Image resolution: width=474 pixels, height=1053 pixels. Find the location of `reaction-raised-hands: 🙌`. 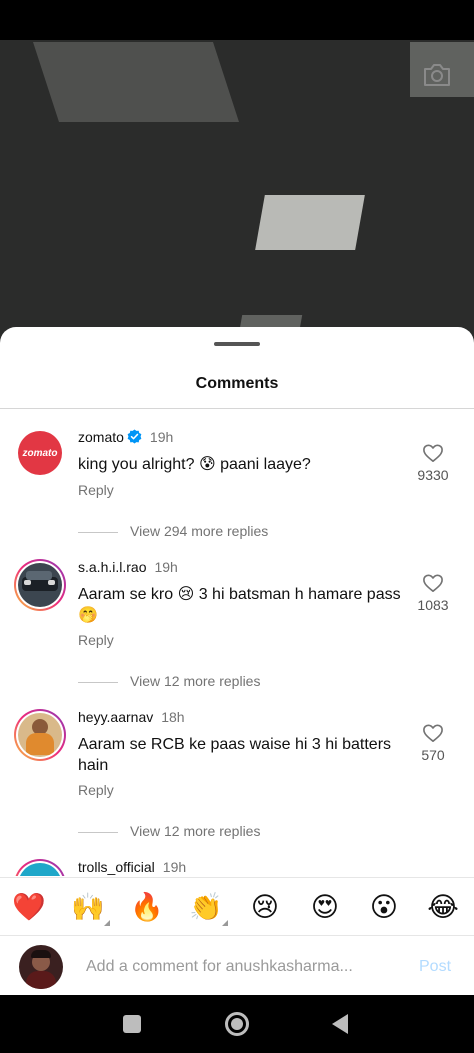

reaction-raised-hands: 🙌 is located at coordinates (88, 908).